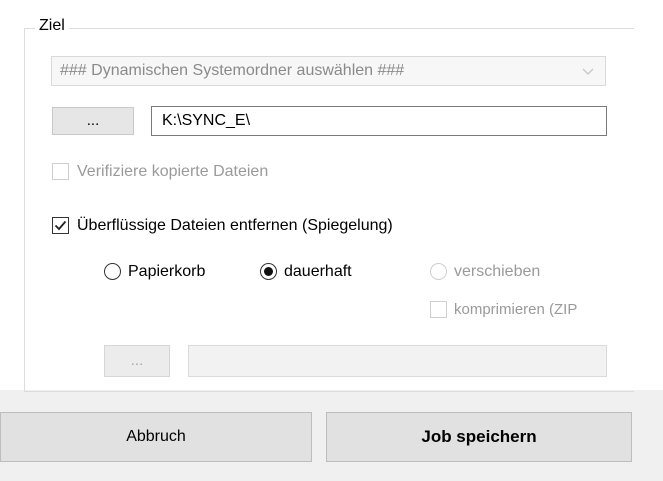  I want to click on verify-label: Verifiziere kopierte Dateien, so click(173, 171).